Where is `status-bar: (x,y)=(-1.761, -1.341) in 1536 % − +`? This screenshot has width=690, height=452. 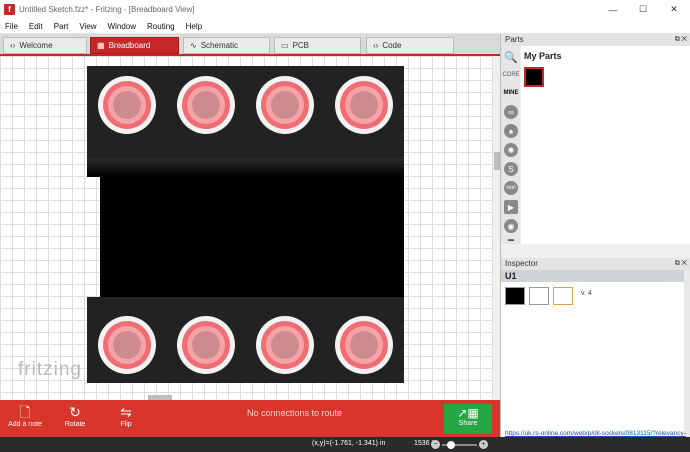
status-bar: (x,y)=(-1.761, -1.341) in 1536 % − + is located at coordinates (345, 444).